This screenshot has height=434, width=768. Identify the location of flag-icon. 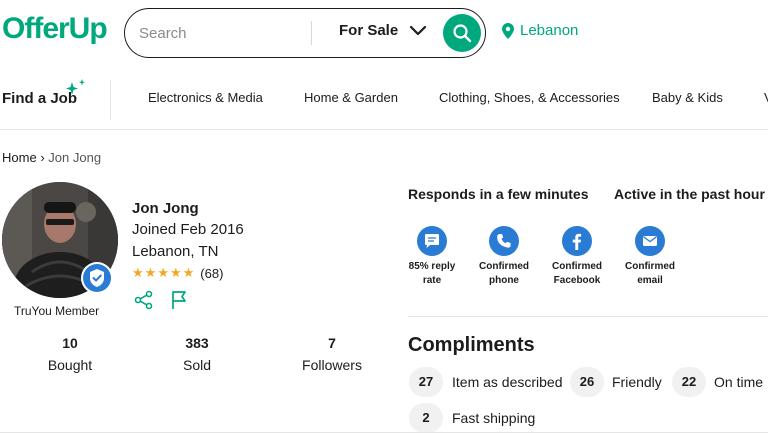
(179, 300).